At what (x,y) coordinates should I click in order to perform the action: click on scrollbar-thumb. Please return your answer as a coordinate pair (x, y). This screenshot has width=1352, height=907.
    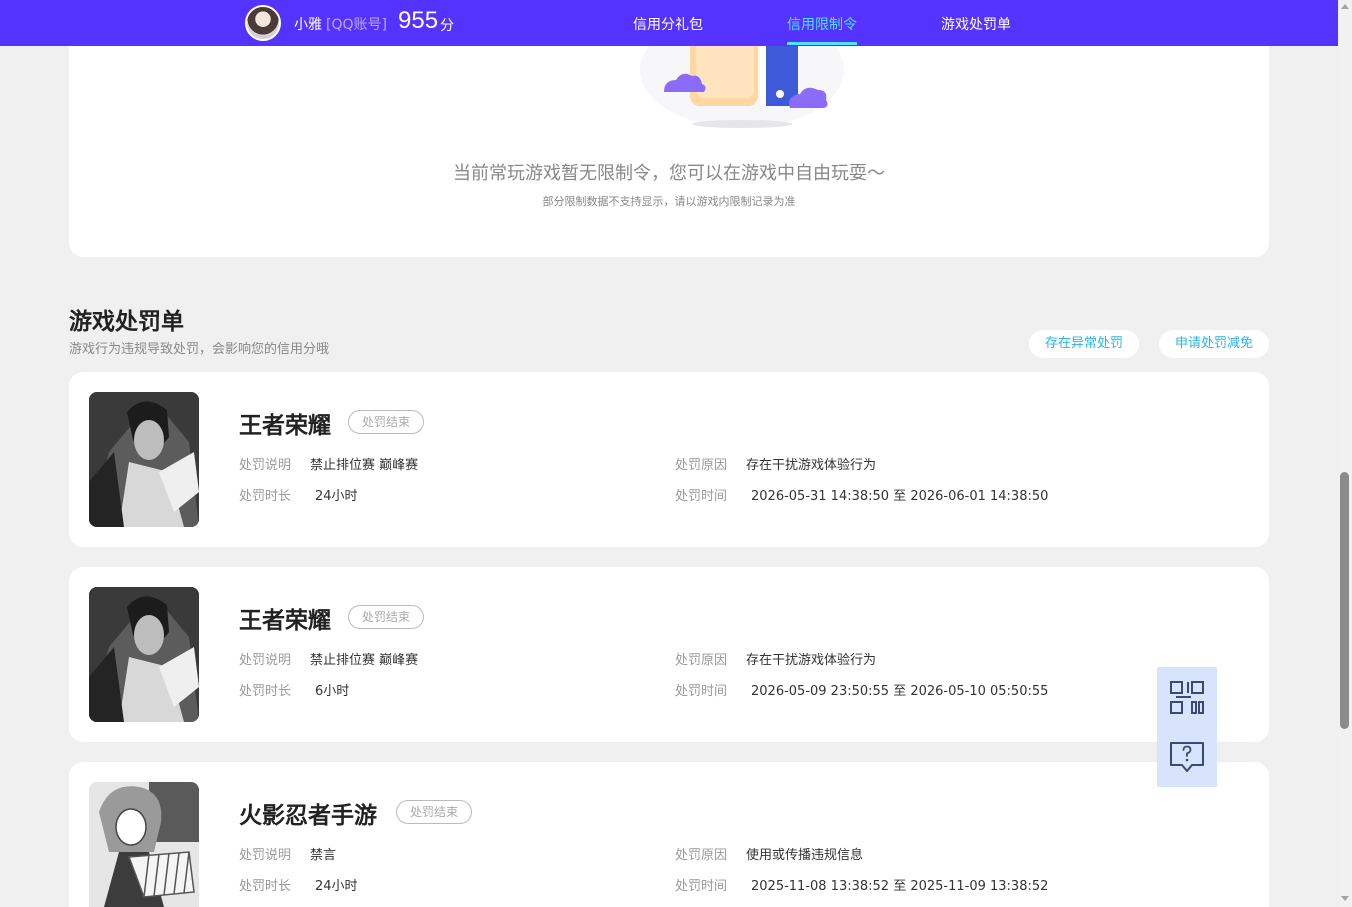
    Looking at the image, I should click on (1344, 600).